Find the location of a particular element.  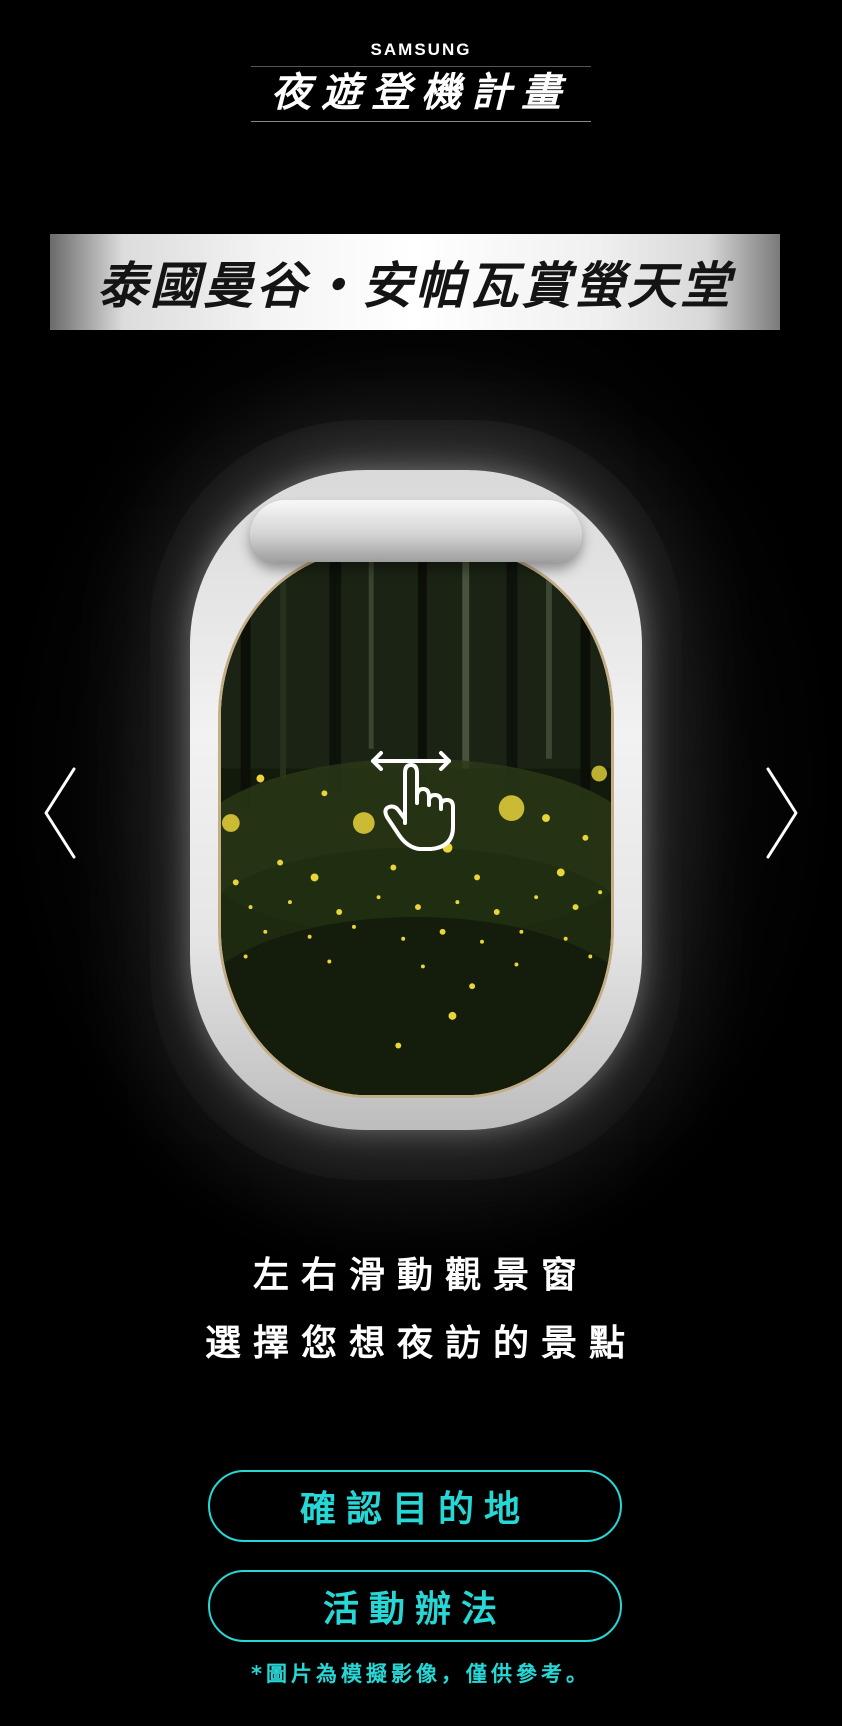

samsung-brand-logo: SAMSUNG is located at coordinates (421, 49).